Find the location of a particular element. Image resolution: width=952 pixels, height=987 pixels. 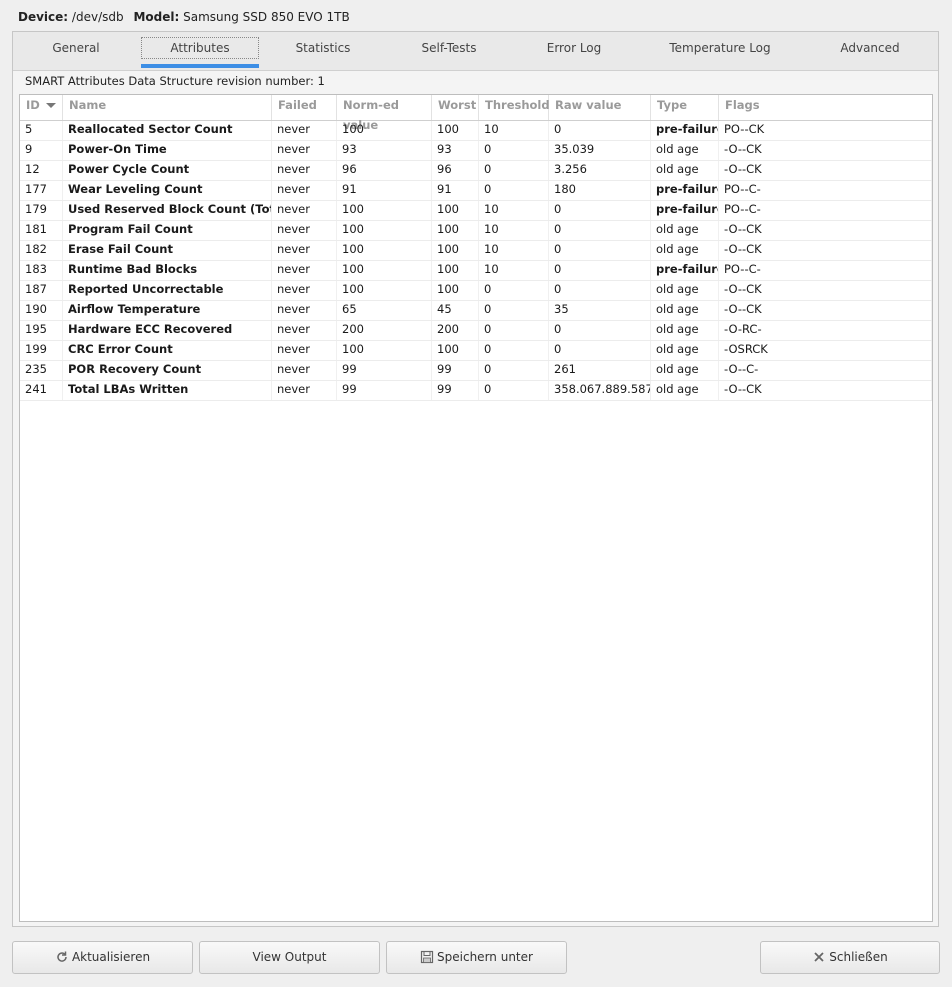

tab-label: Statistics is located at coordinates (323, 48).